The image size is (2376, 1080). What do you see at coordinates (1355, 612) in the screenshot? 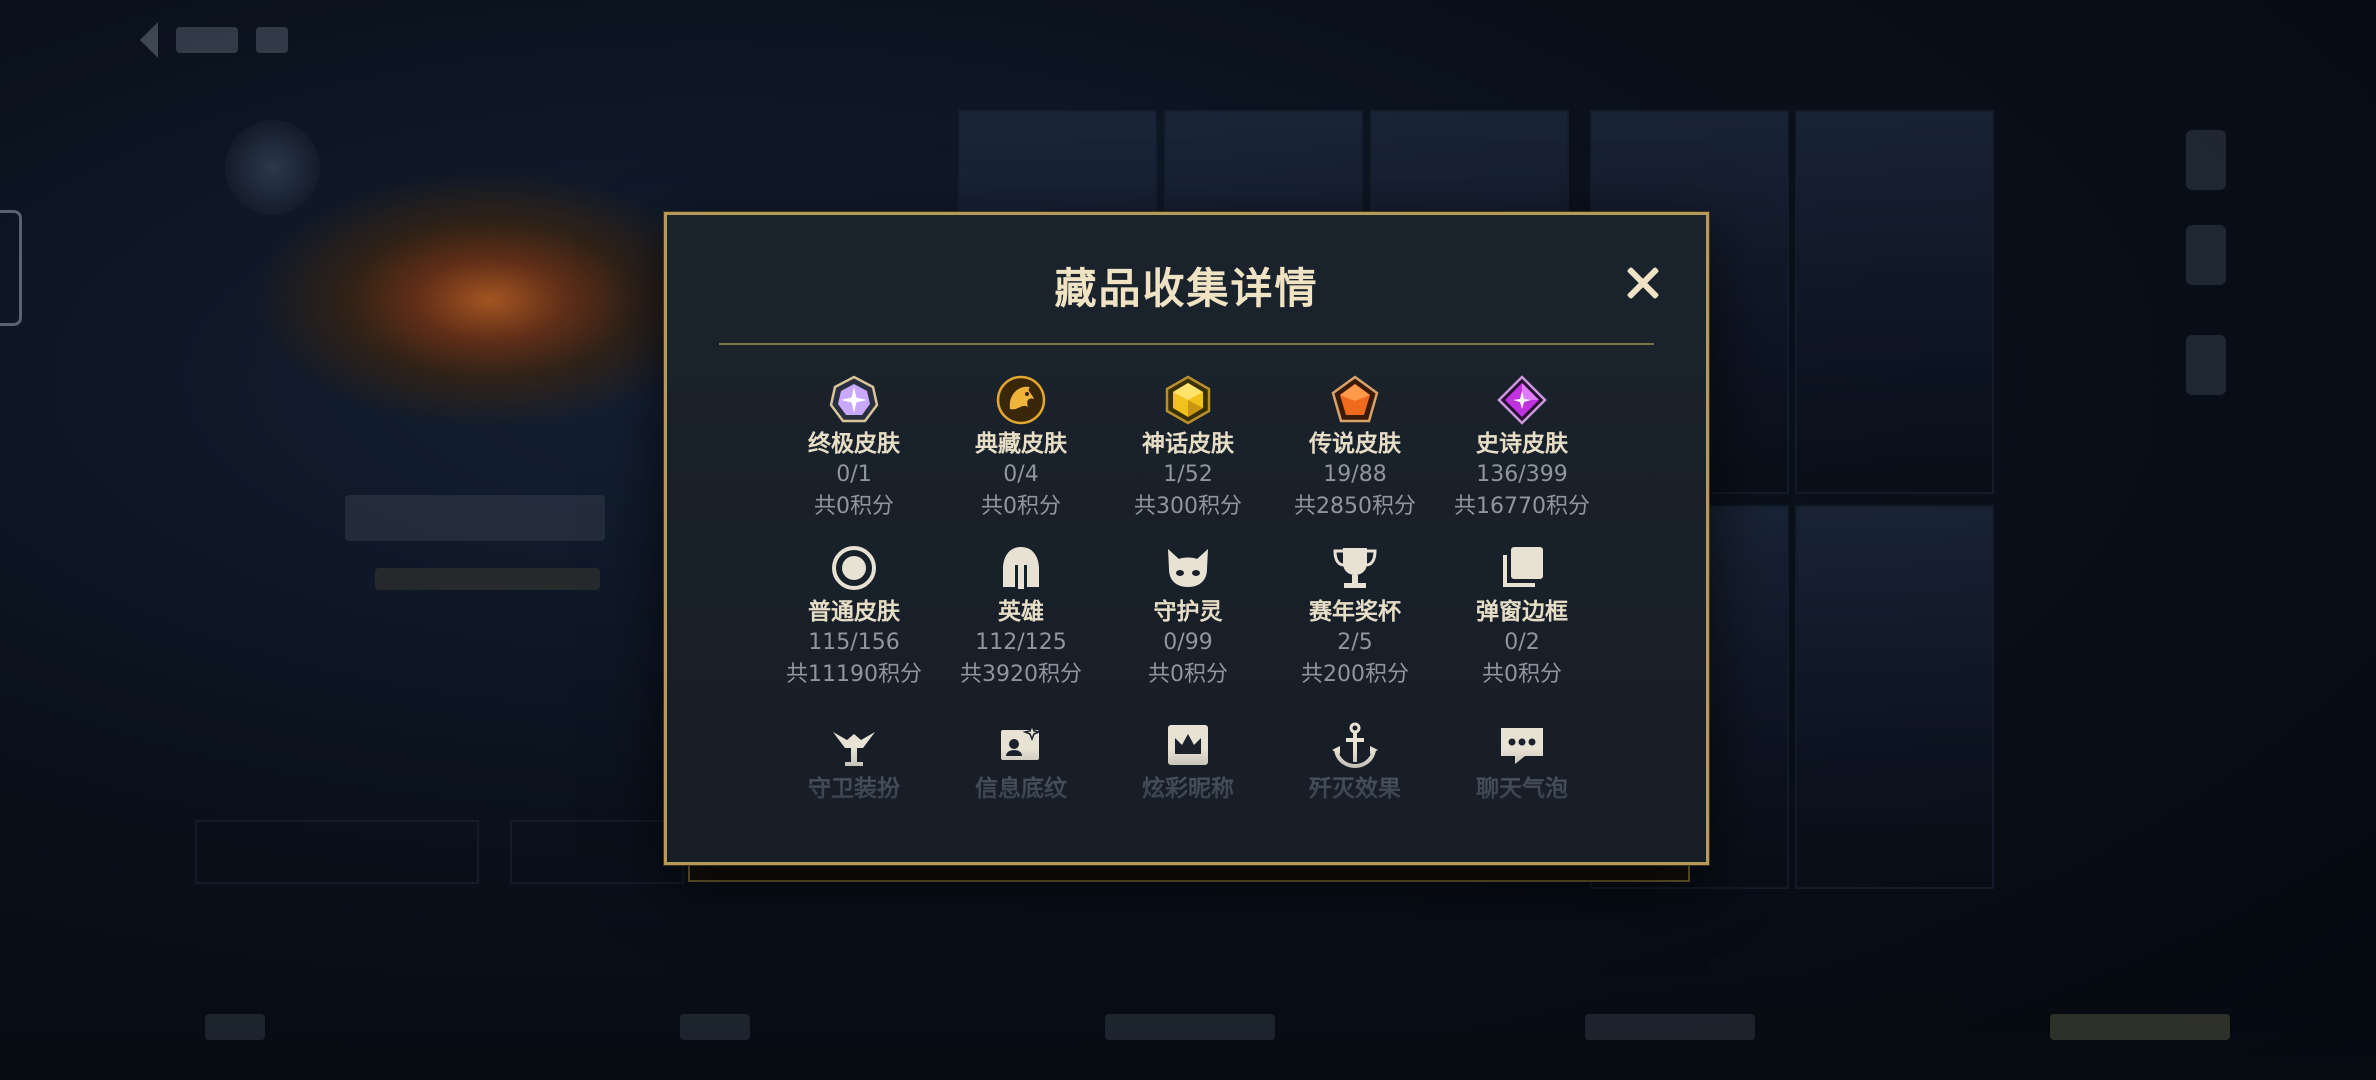
I see `item-label: 赛年奖杯` at bounding box center [1355, 612].